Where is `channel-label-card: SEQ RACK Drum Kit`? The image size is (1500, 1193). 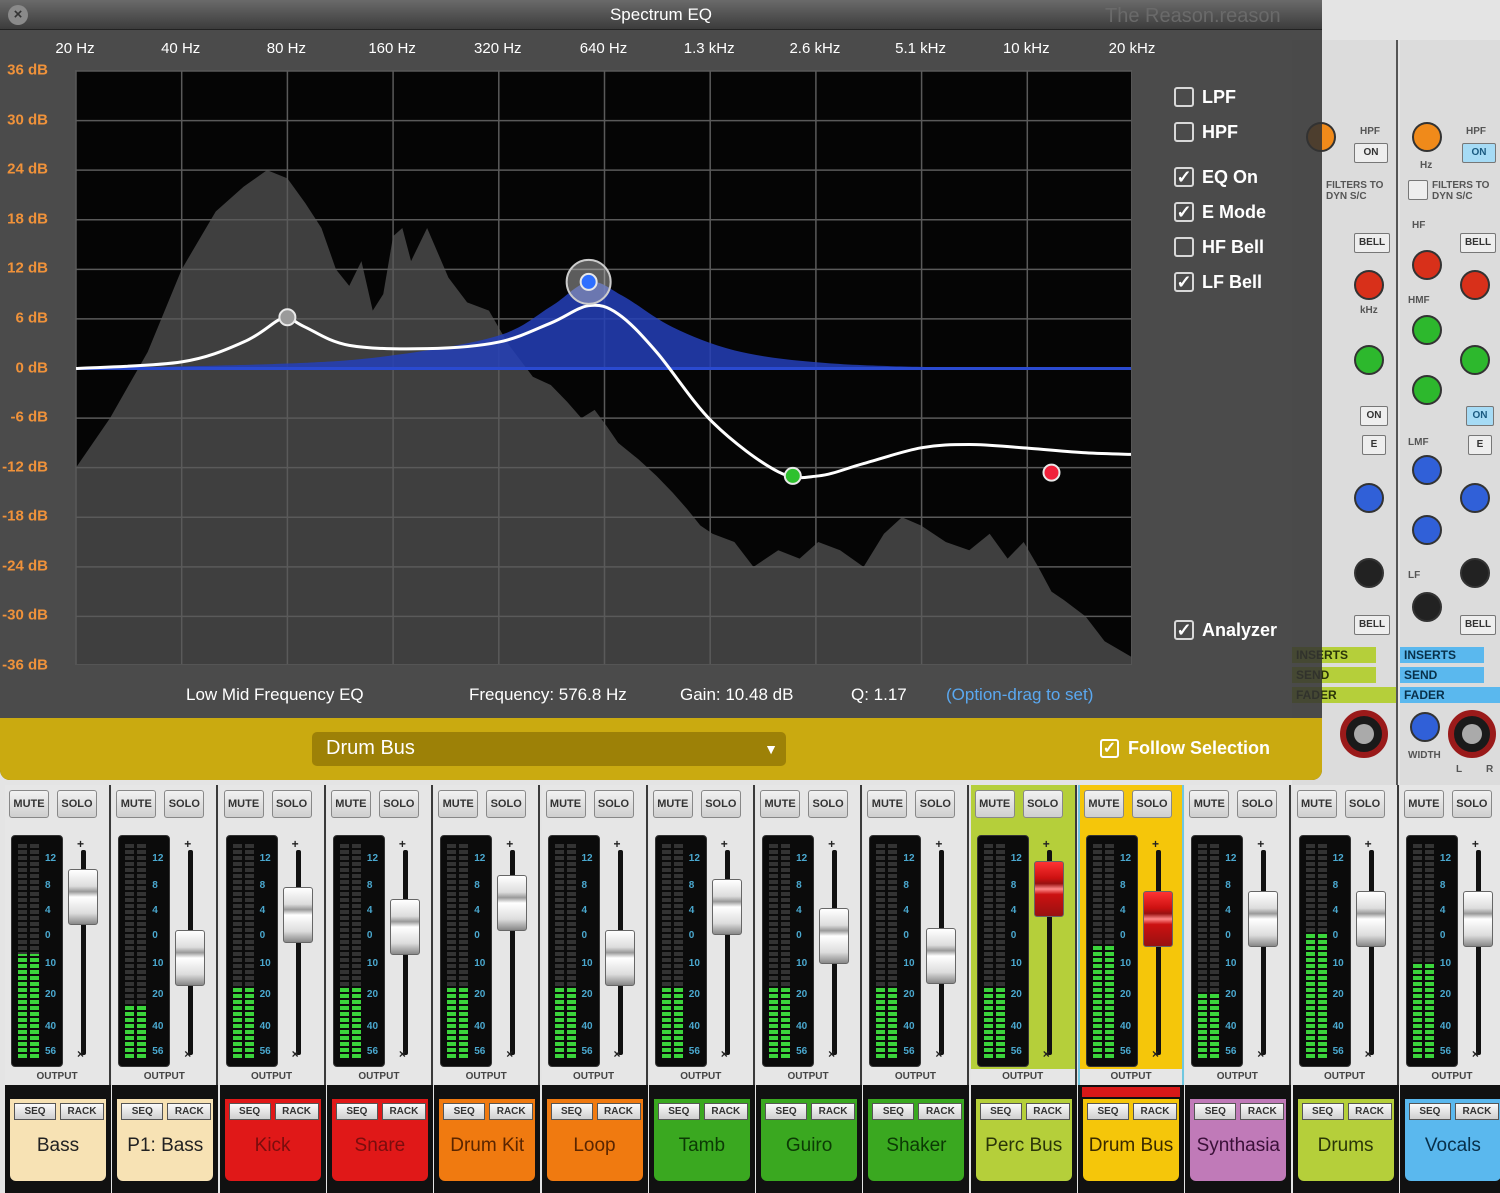
channel-label-card: SEQ RACK Drum Kit is located at coordinates (487, 1140).